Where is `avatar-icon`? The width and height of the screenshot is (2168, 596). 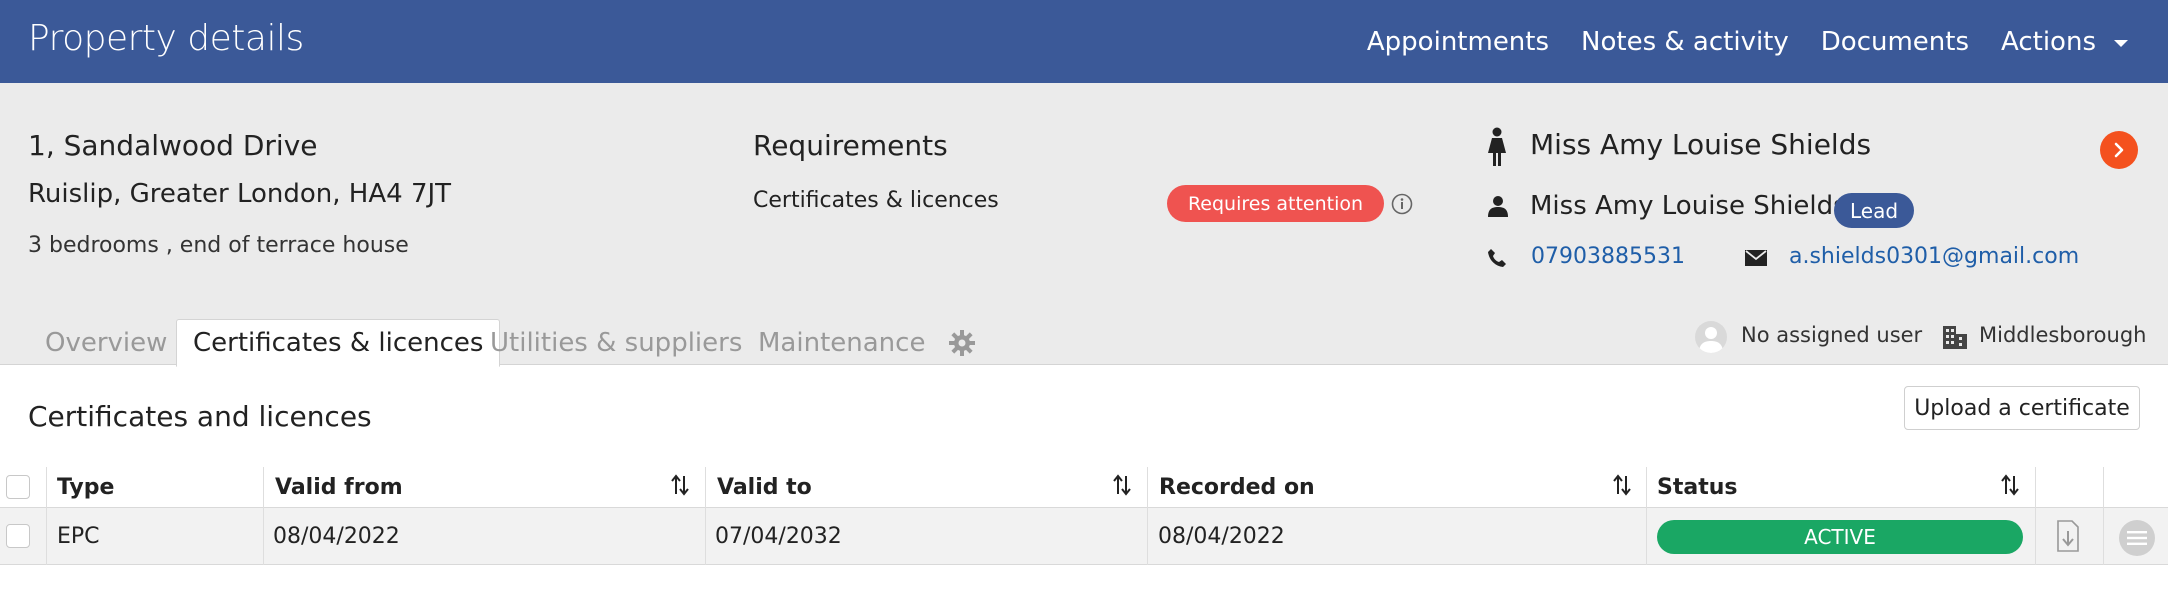 avatar-icon is located at coordinates (1711, 337).